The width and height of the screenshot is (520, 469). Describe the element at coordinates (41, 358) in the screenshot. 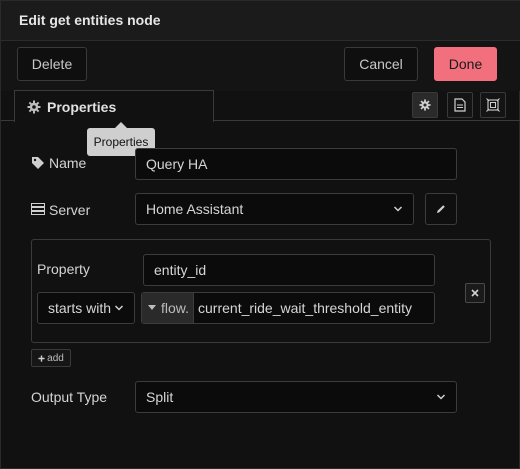

I see `plus-icon` at that location.